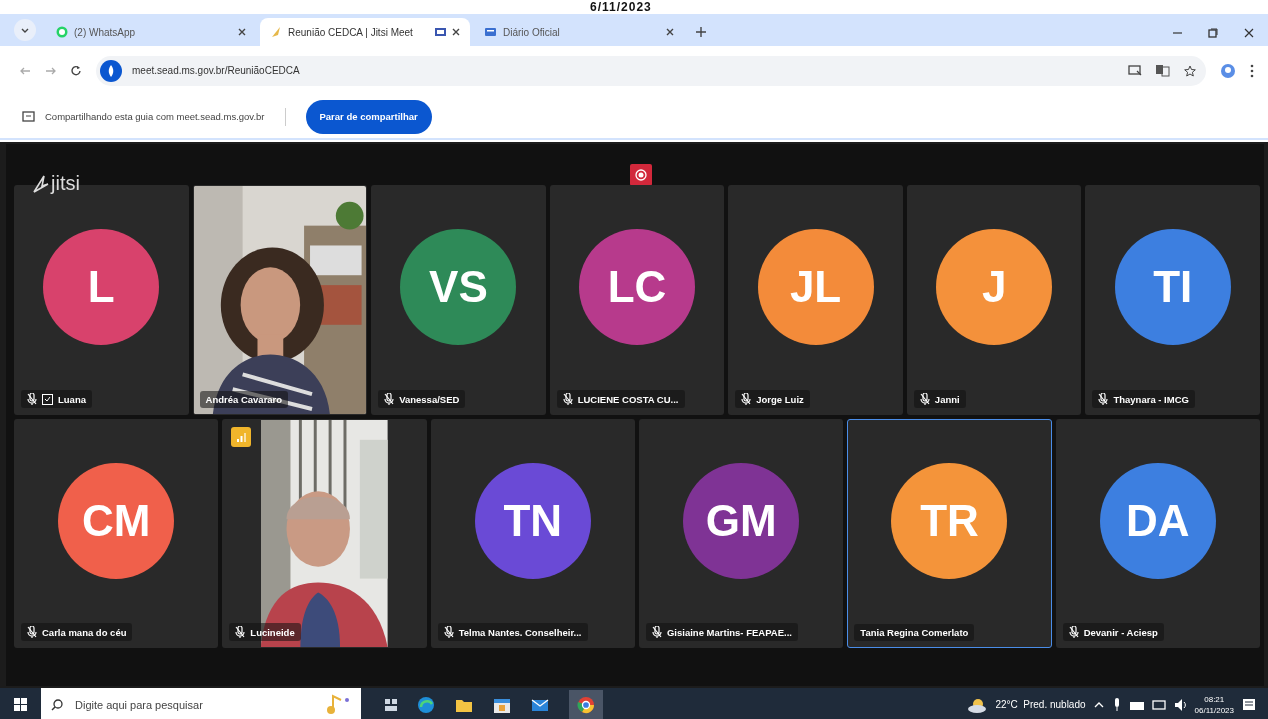  I want to click on search-icon, so click(57, 704).